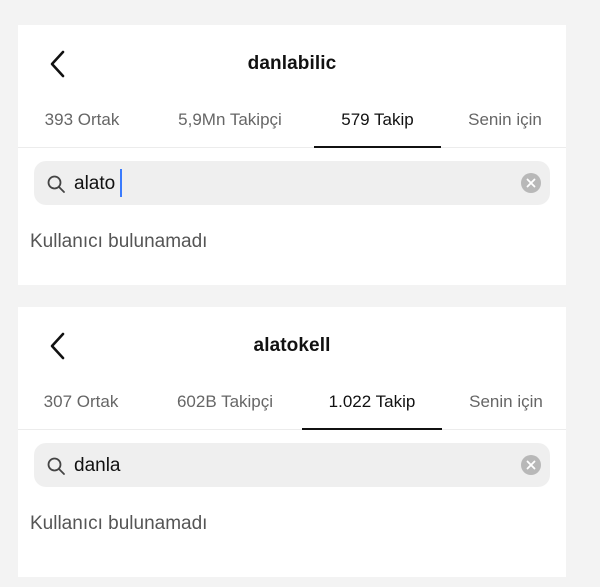  I want to click on search-input: danla, so click(292, 465).